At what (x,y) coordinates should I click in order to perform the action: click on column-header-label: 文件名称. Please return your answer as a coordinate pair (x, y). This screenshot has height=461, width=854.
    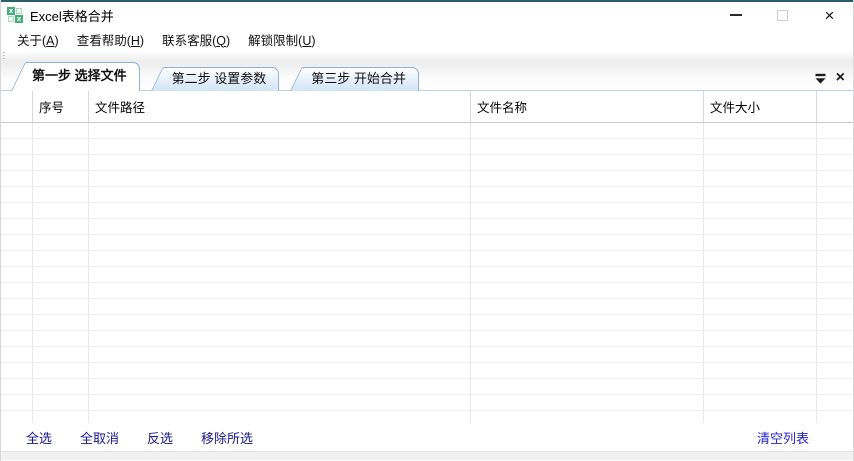
    Looking at the image, I should click on (502, 108).